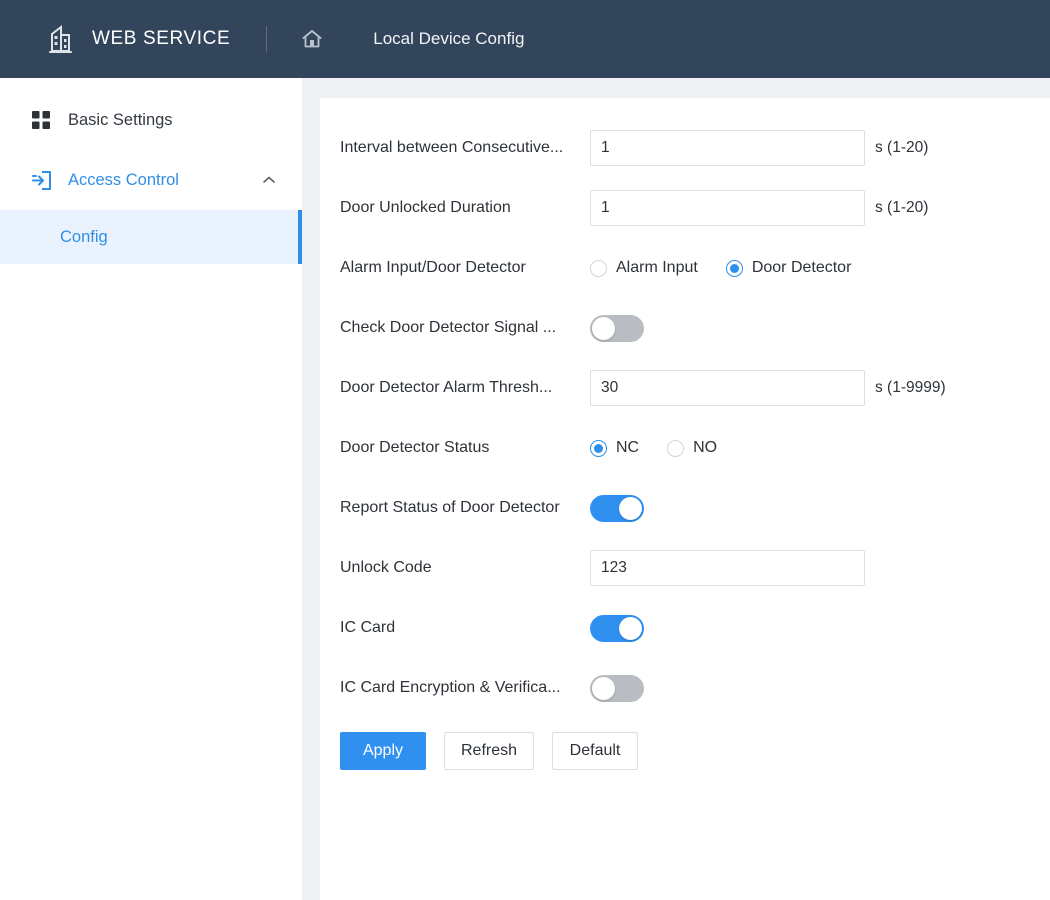  I want to click on sidebar-item-label: Basic Settings, so click(120, 119).